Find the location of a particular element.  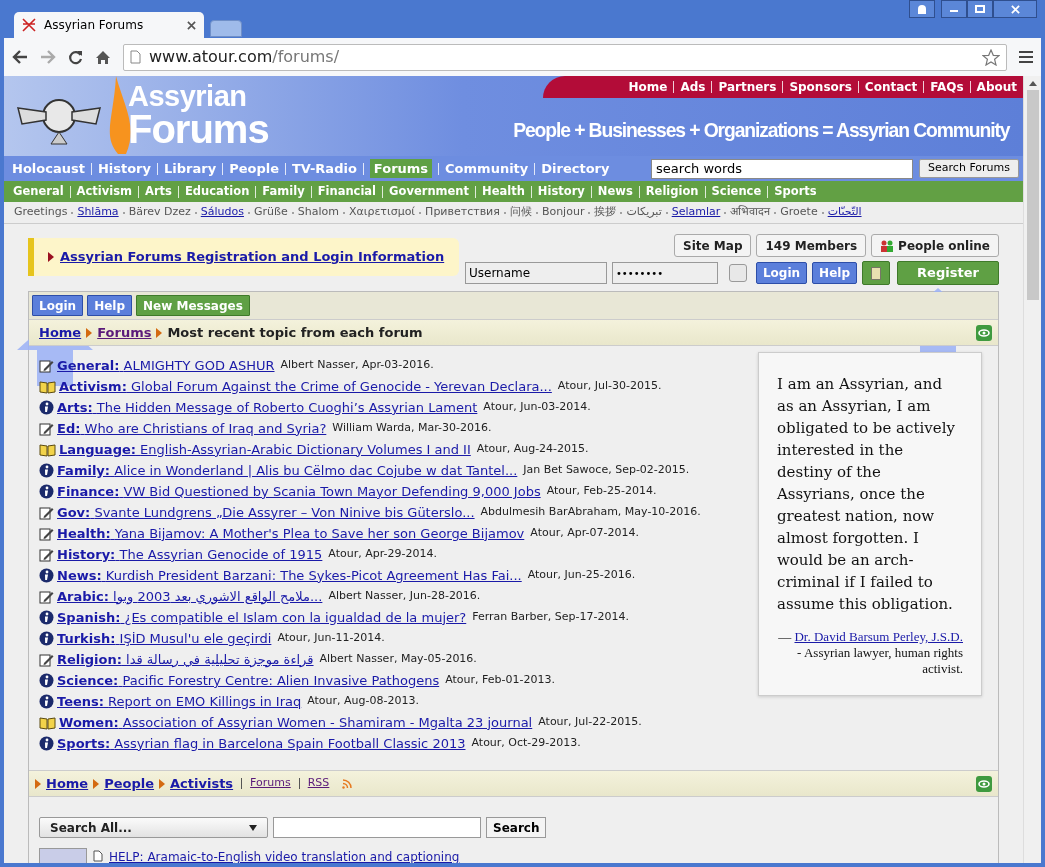

page-icon is located at coordinates (135, 57).